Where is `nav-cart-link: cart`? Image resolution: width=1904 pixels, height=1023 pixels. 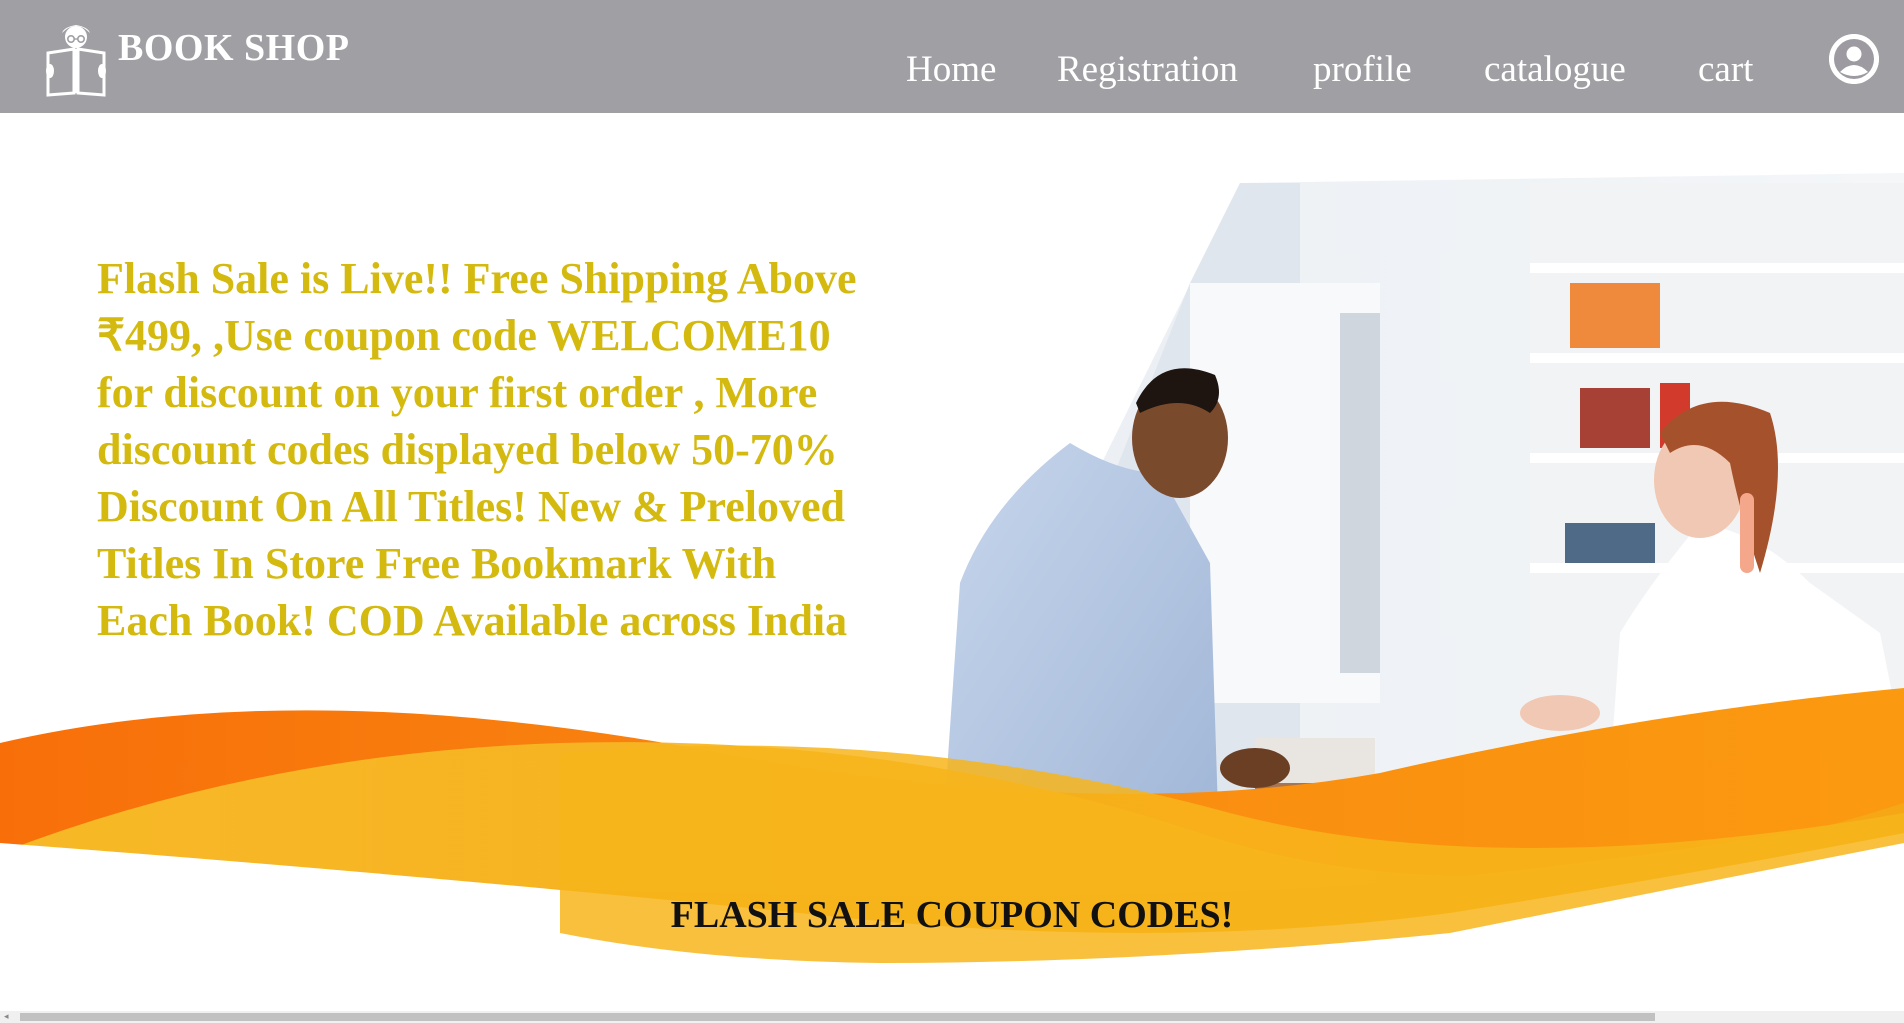 nav-cart-link: cart is located at coordinates (1725, 69).